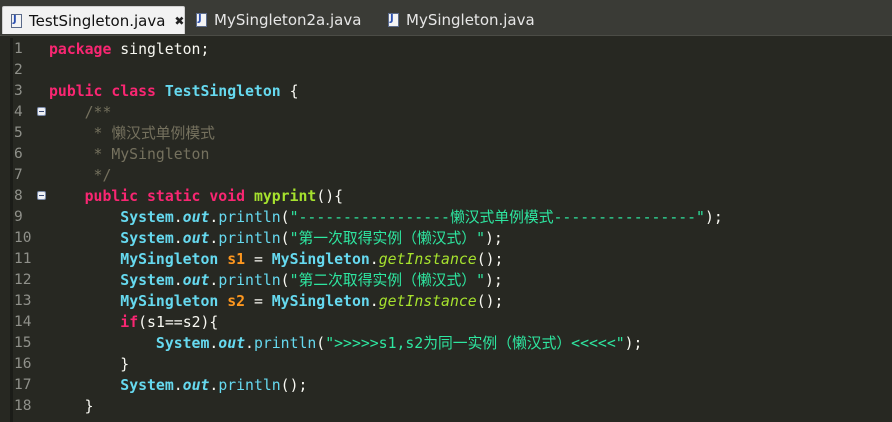 The image size is (892, 422). Describe the element at coordinates (330, 196) in the screenshot. I see `code-token-plain: (){` at that location.